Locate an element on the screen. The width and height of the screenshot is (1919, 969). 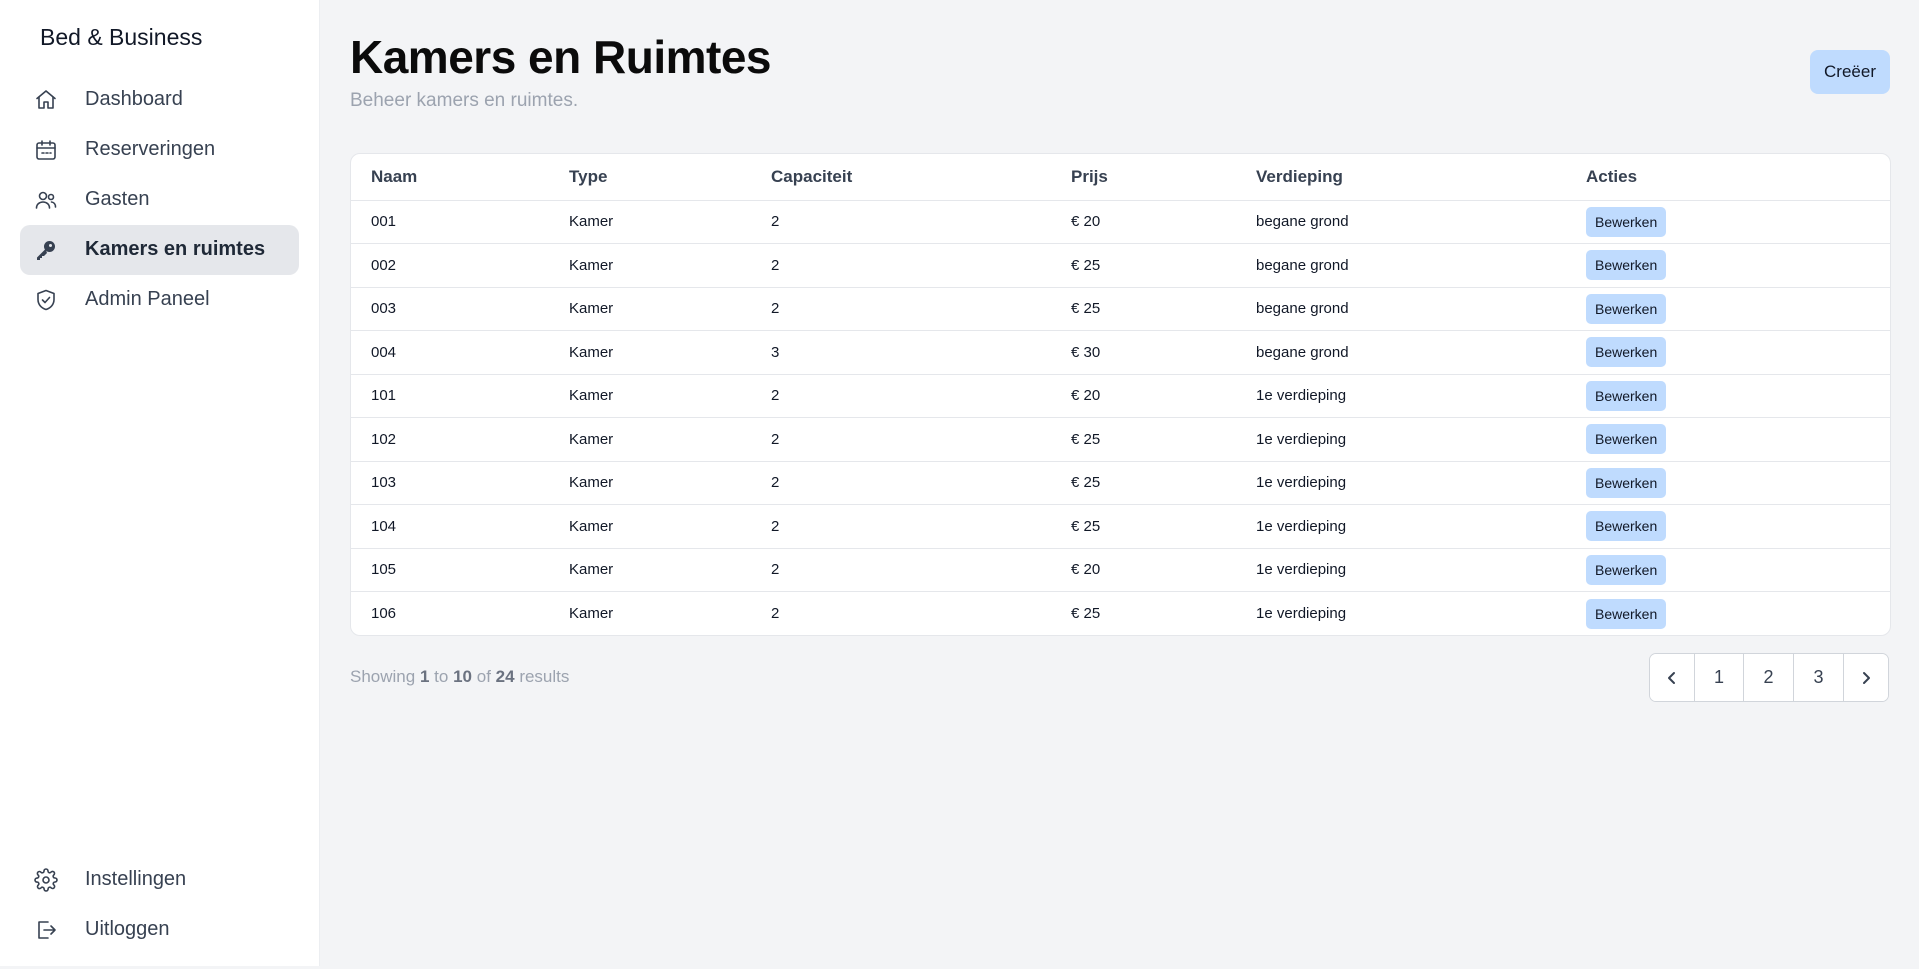
key-icon is located at coordinates (46, 250).